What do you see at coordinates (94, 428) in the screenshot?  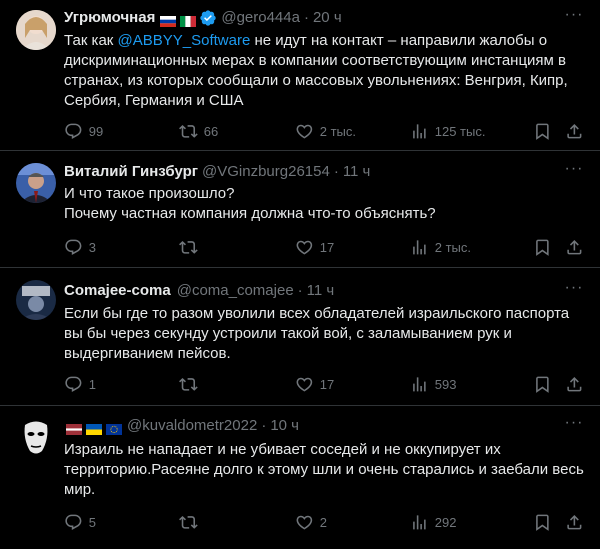 I see `flag-ukraine-icon` at bounding box center [94, 428].